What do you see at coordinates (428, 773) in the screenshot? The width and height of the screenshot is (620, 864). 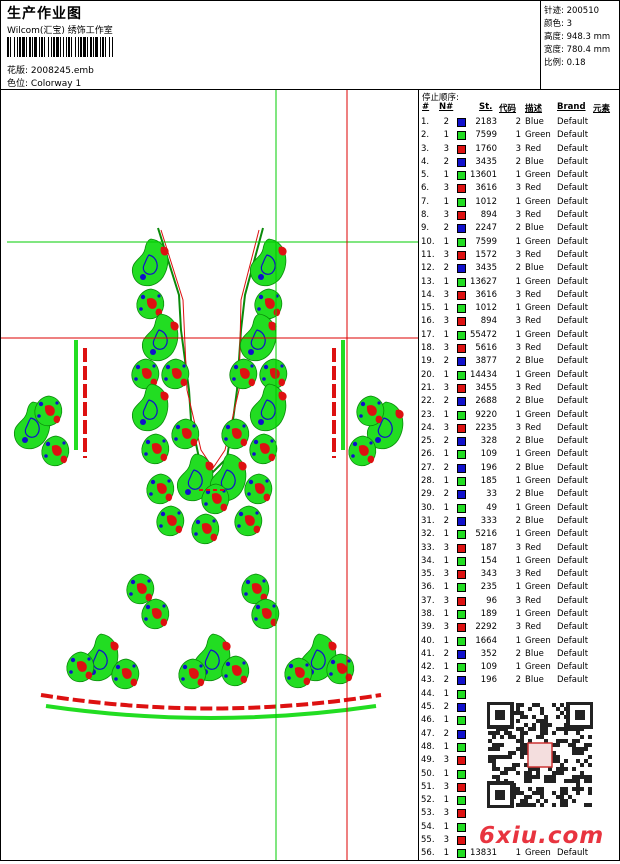 I see `row-index: 50.` at bounding box center [428, 773].